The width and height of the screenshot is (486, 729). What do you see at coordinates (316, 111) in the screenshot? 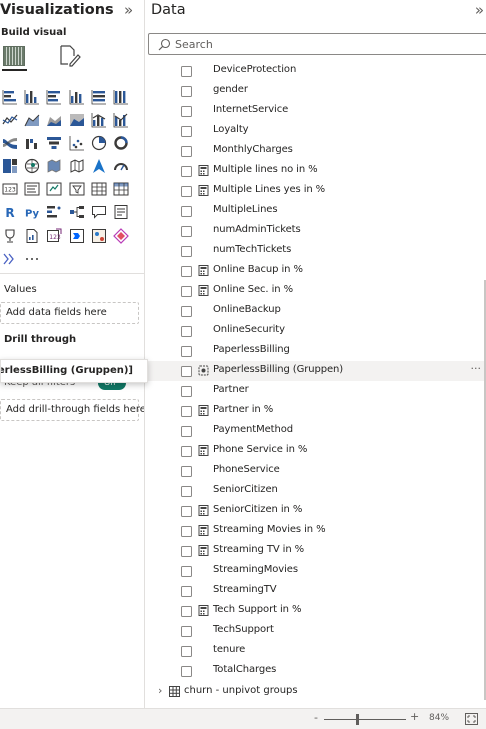
I see `field-row: InternetService` at bounding box center [316, 111].